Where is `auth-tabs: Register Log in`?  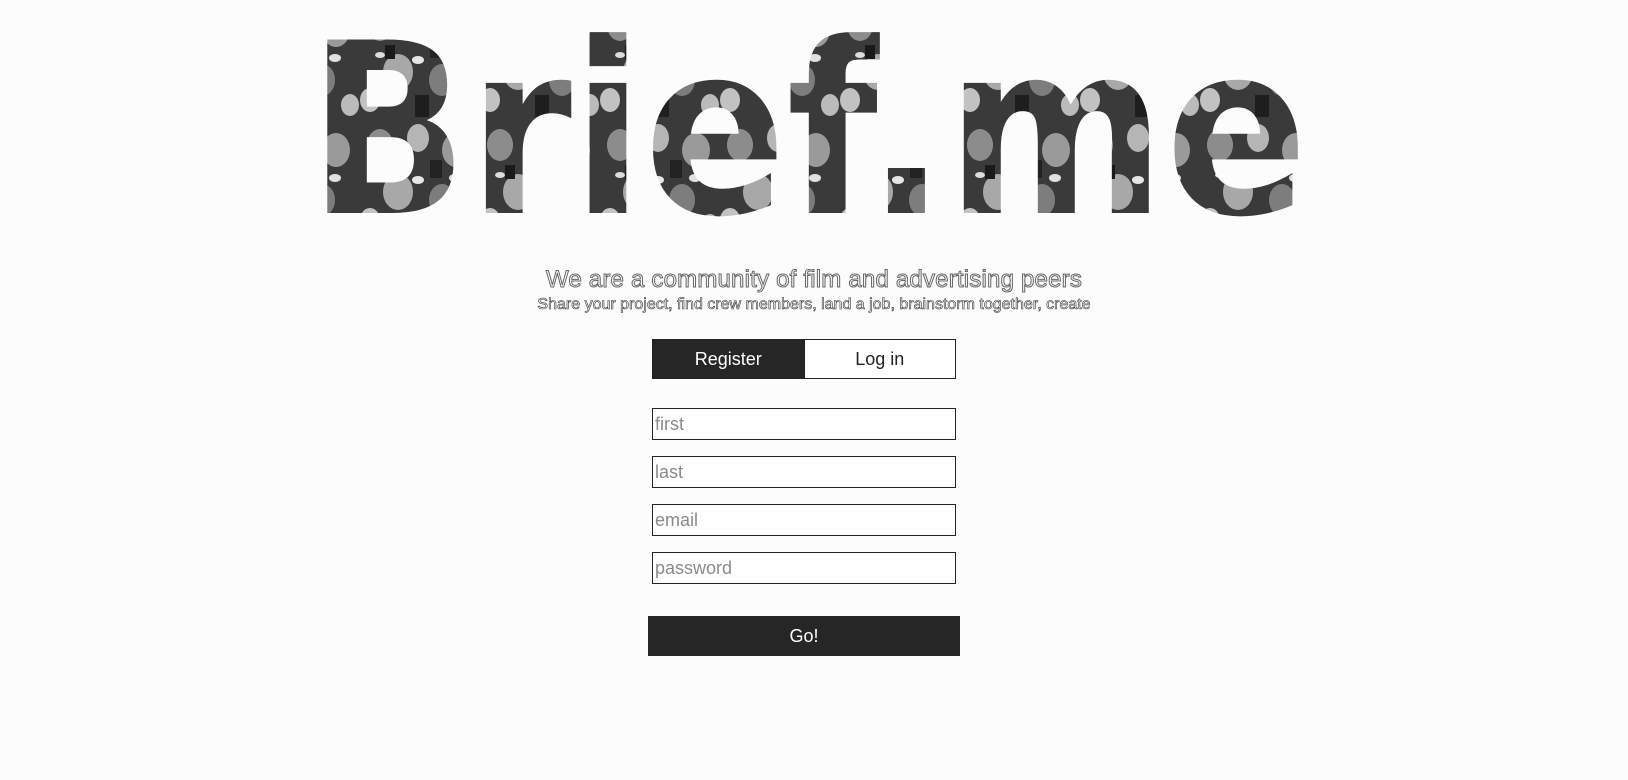
auth-tabs: Register Log in is located at coordinates (804, 359).